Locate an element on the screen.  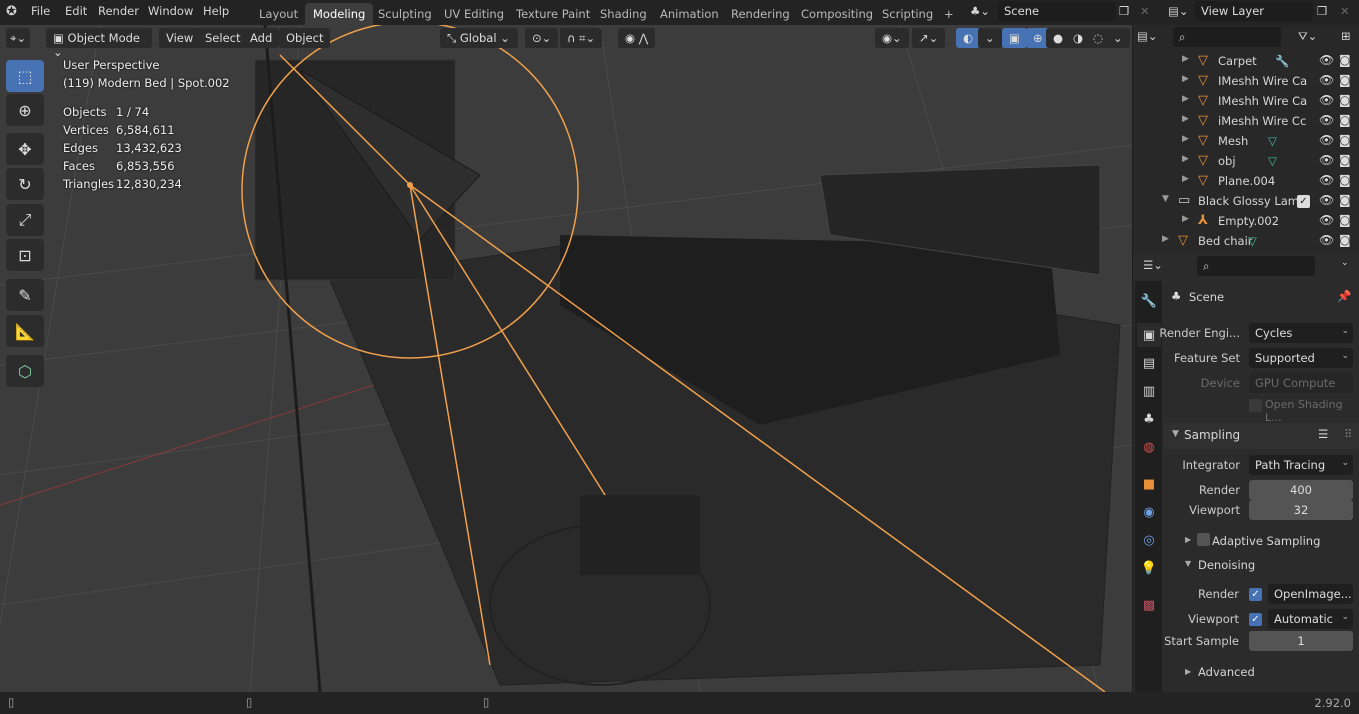
scene-tab-icon: ♣ is located at coordinates (1149, 419).